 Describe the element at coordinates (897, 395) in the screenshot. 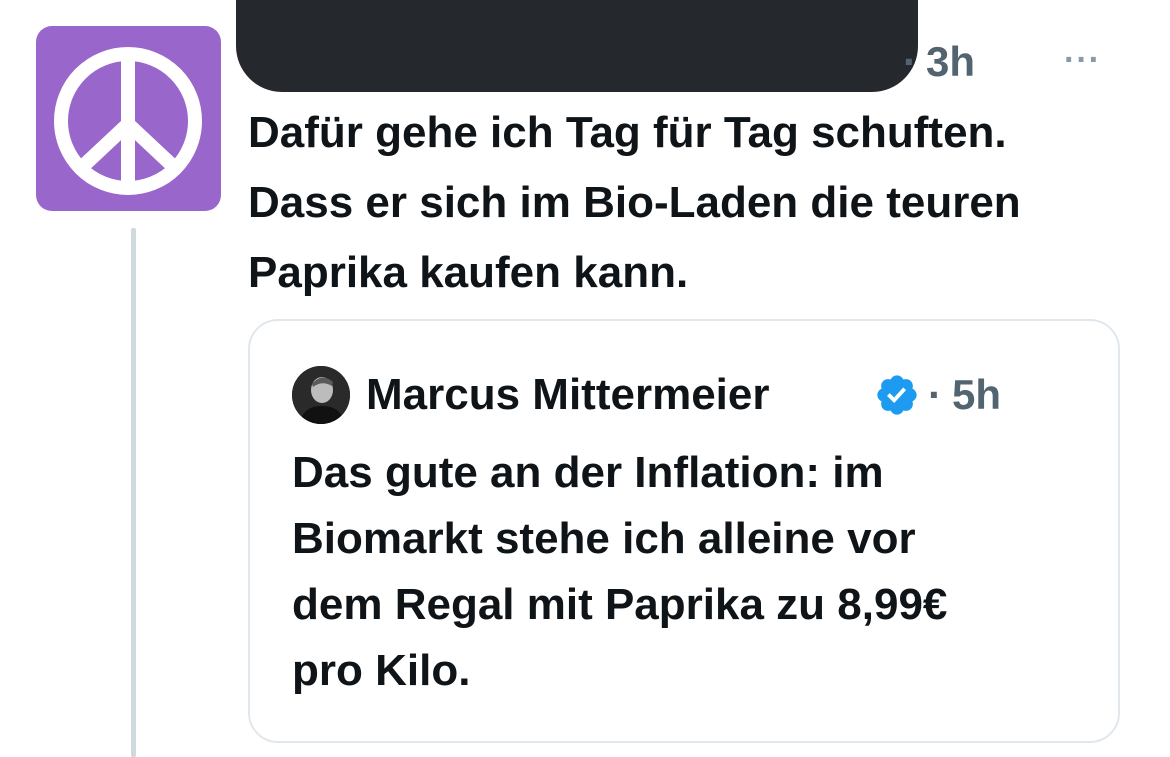

I see `verified-badge-icon` at that location.